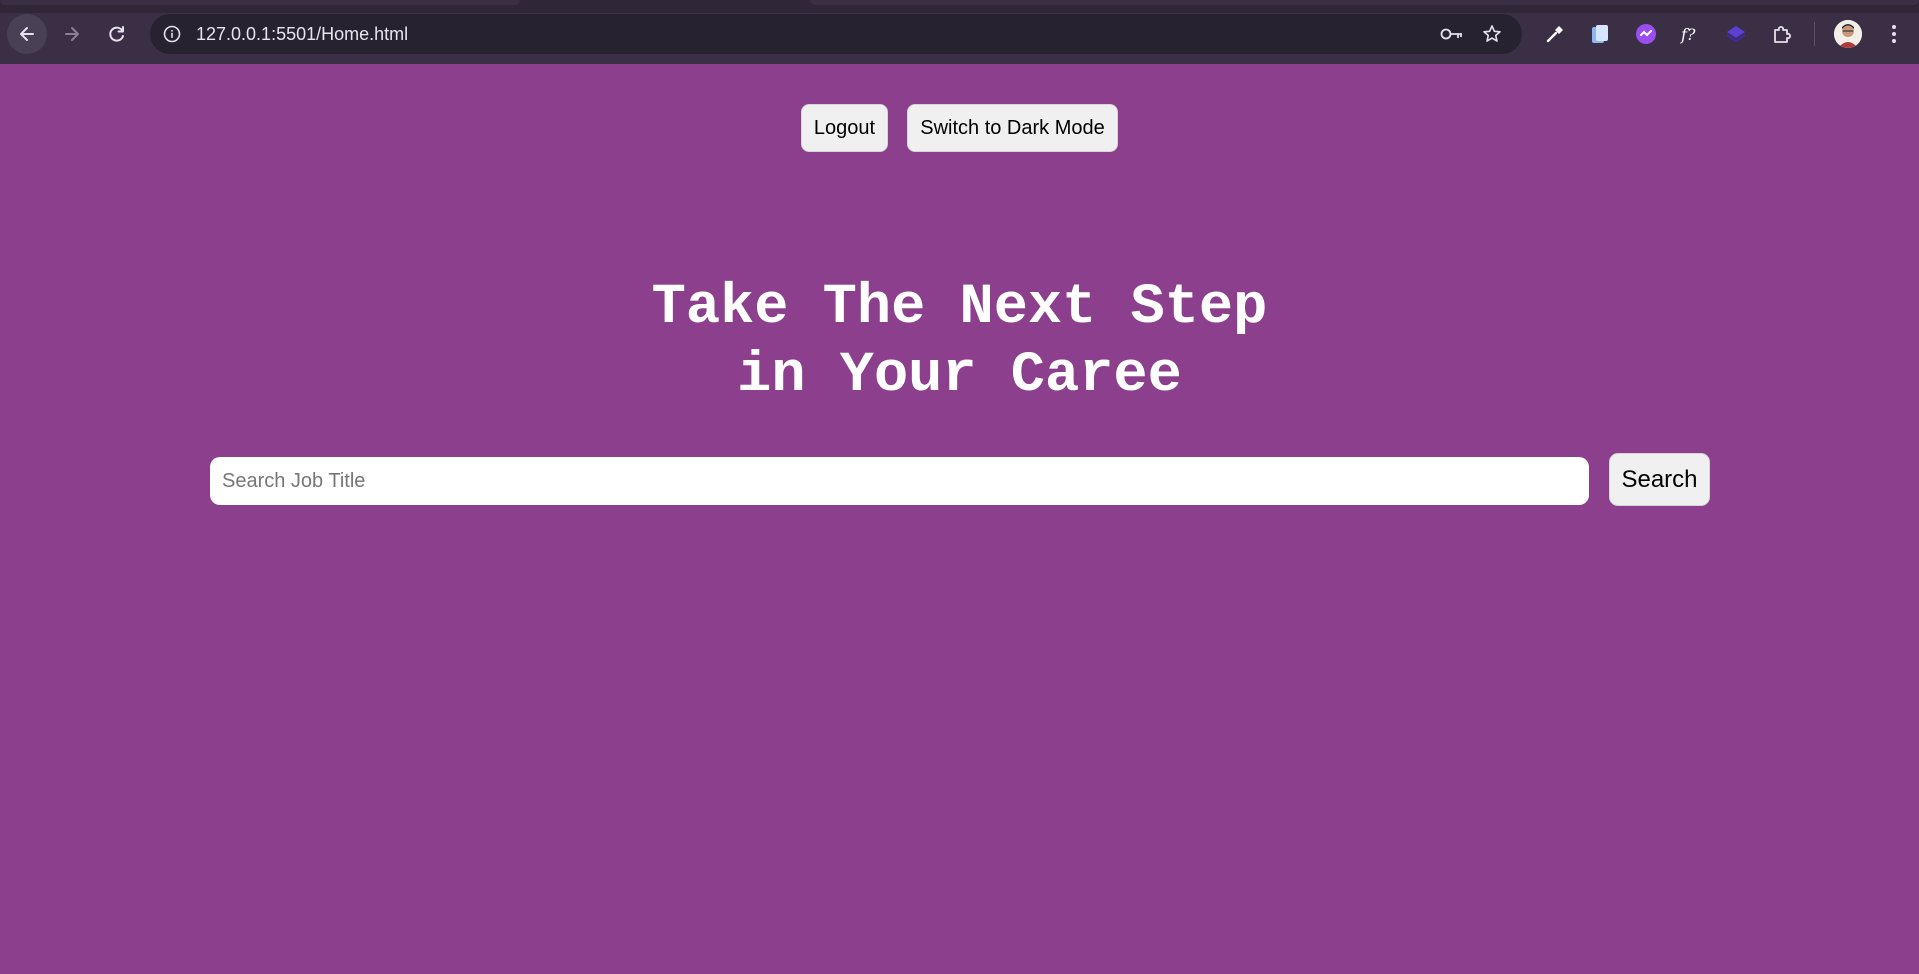  I want to click on back-arrow-icon, so click(27, 34).